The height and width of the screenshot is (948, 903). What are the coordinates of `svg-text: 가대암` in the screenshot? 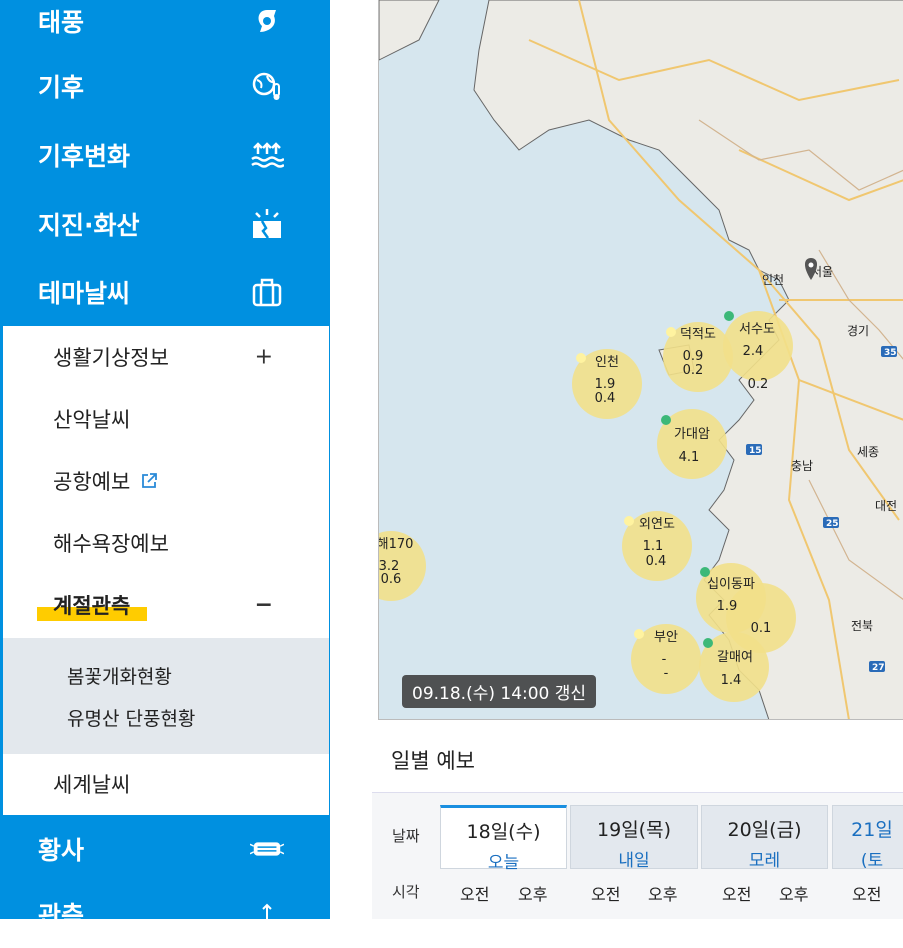 It's located at (692, 434).